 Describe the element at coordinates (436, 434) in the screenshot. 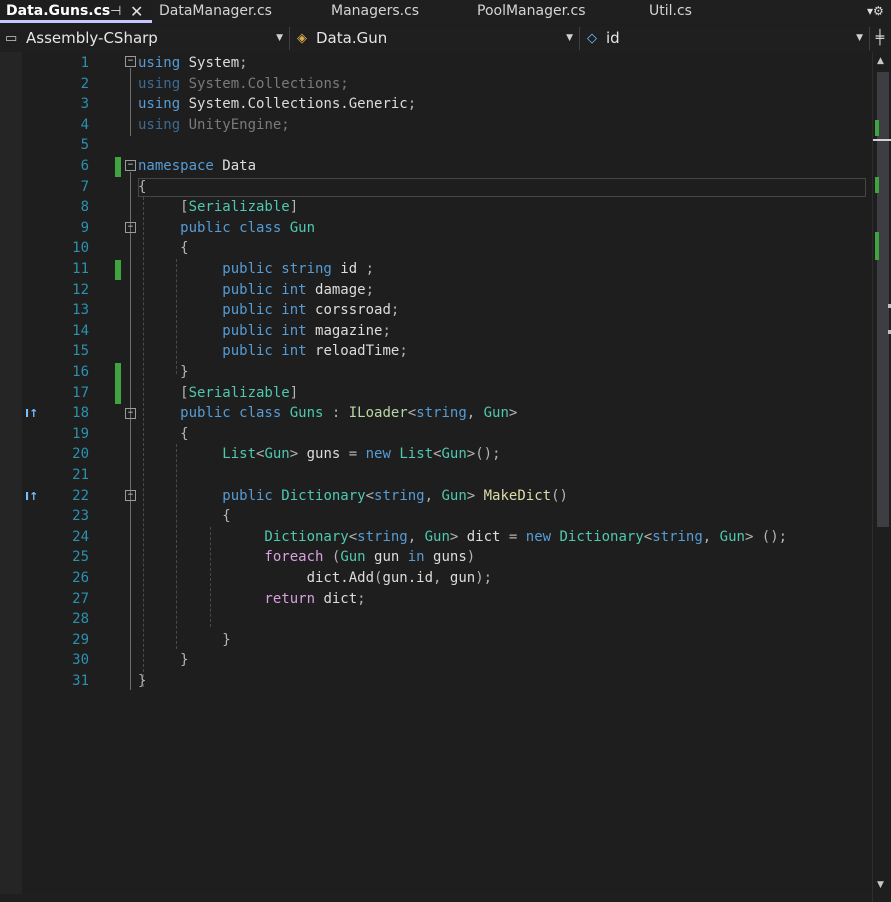

I see `code-line: 19 {` at that location.